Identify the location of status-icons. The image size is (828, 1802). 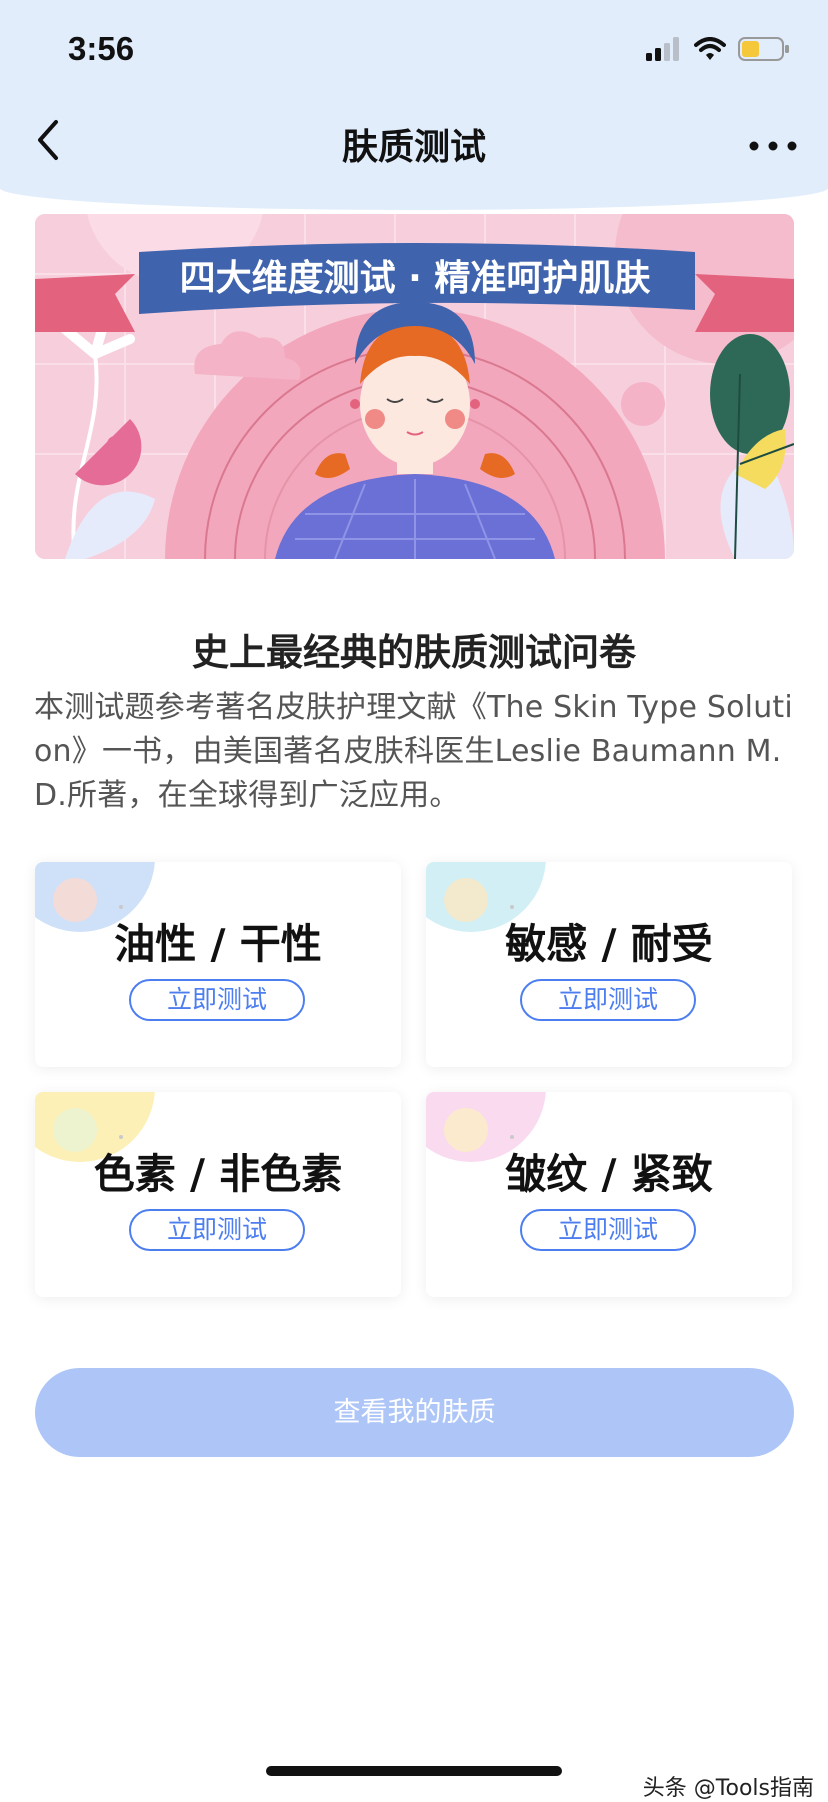
(718, 49).